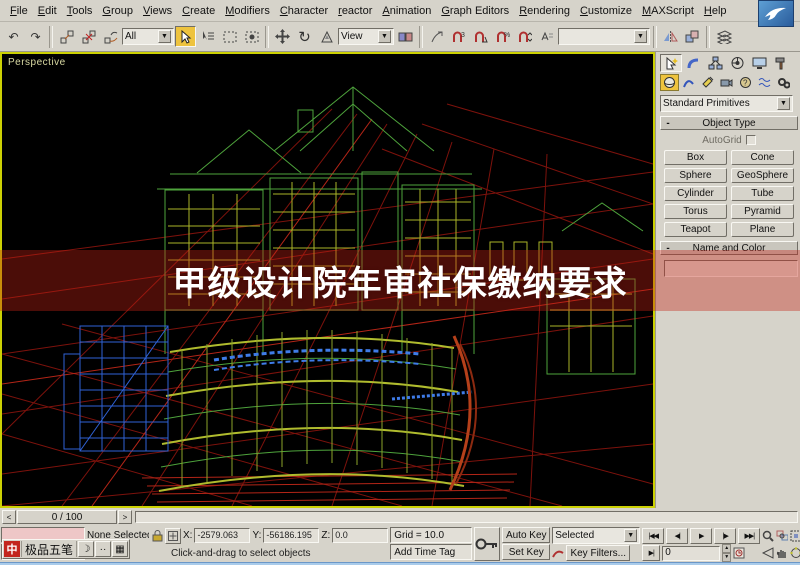  Describe the element at coordinates (729, 123) in the screenshot. I see `object-type-rollout-header: - Object Type` at that location.